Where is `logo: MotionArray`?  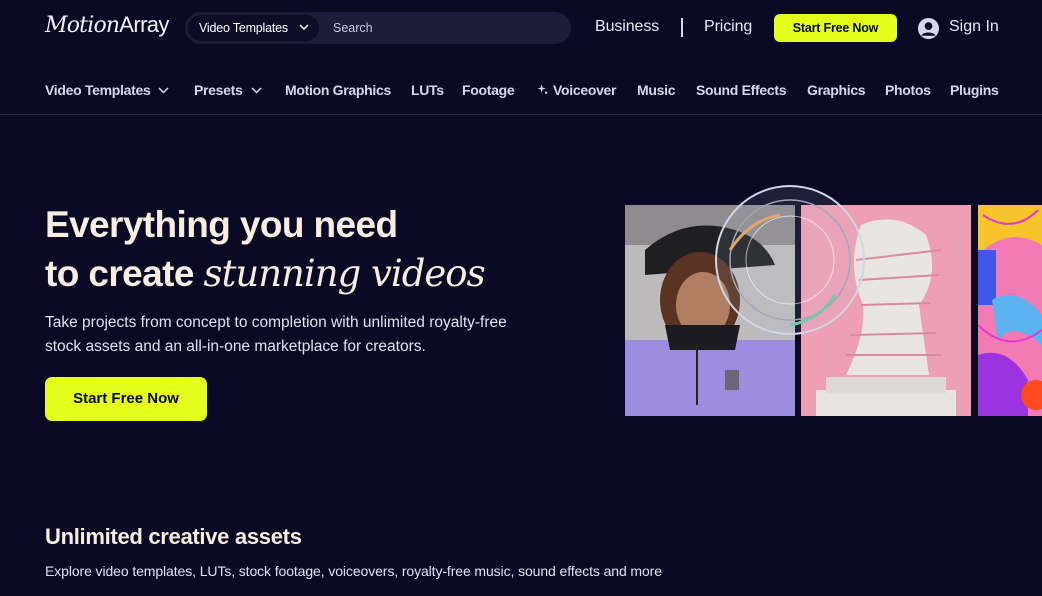
logo: MotionArray is located at coordinates (107, 25).